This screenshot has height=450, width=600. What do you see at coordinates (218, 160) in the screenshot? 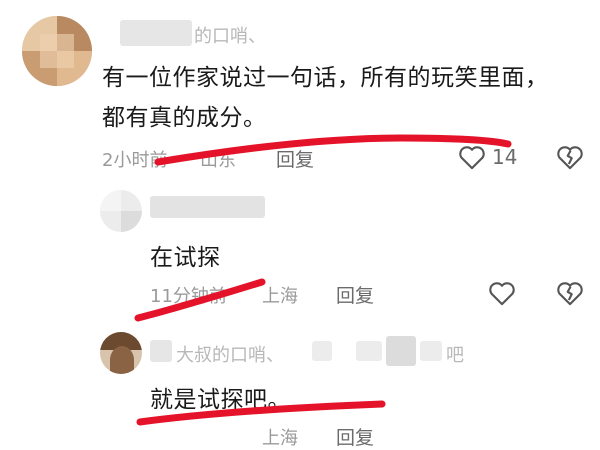
I see `comment-location: 山东` at bounding box center [218, 160].